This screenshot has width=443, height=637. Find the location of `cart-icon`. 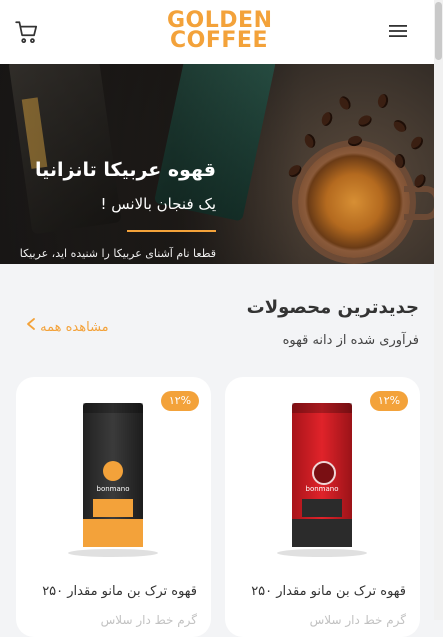

cart-icon is located at coordinates (26, 32).